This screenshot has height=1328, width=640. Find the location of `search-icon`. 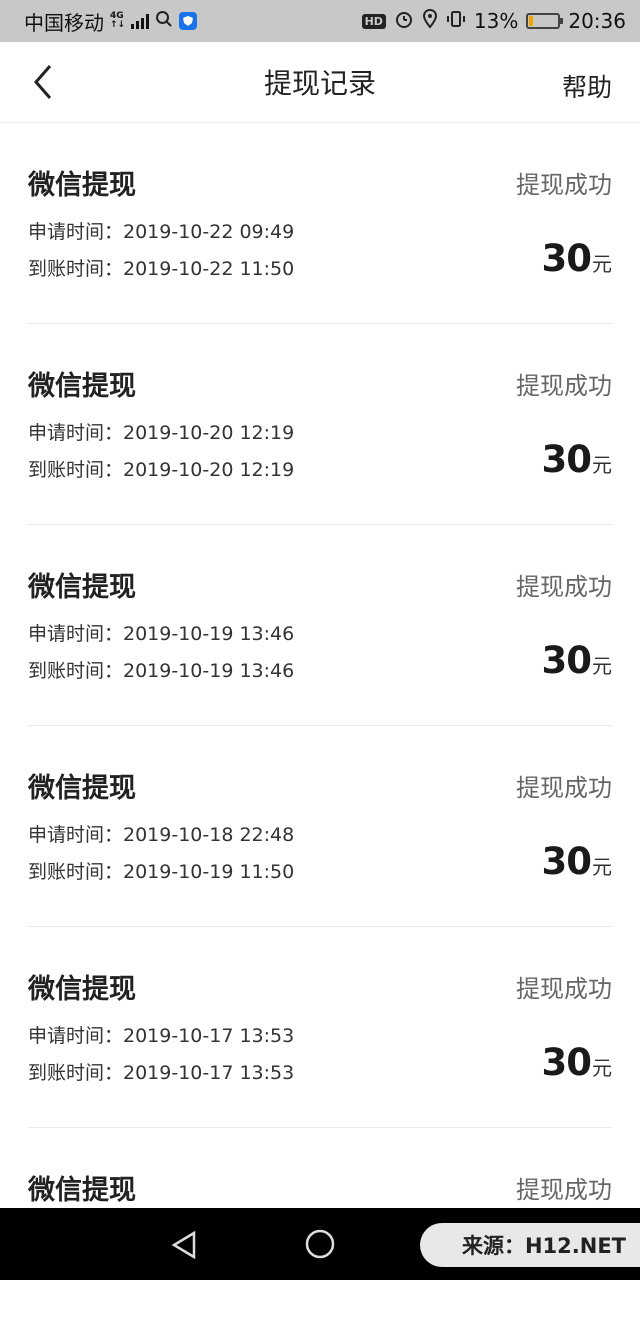

search-icon is located at coordinates (164, 21).